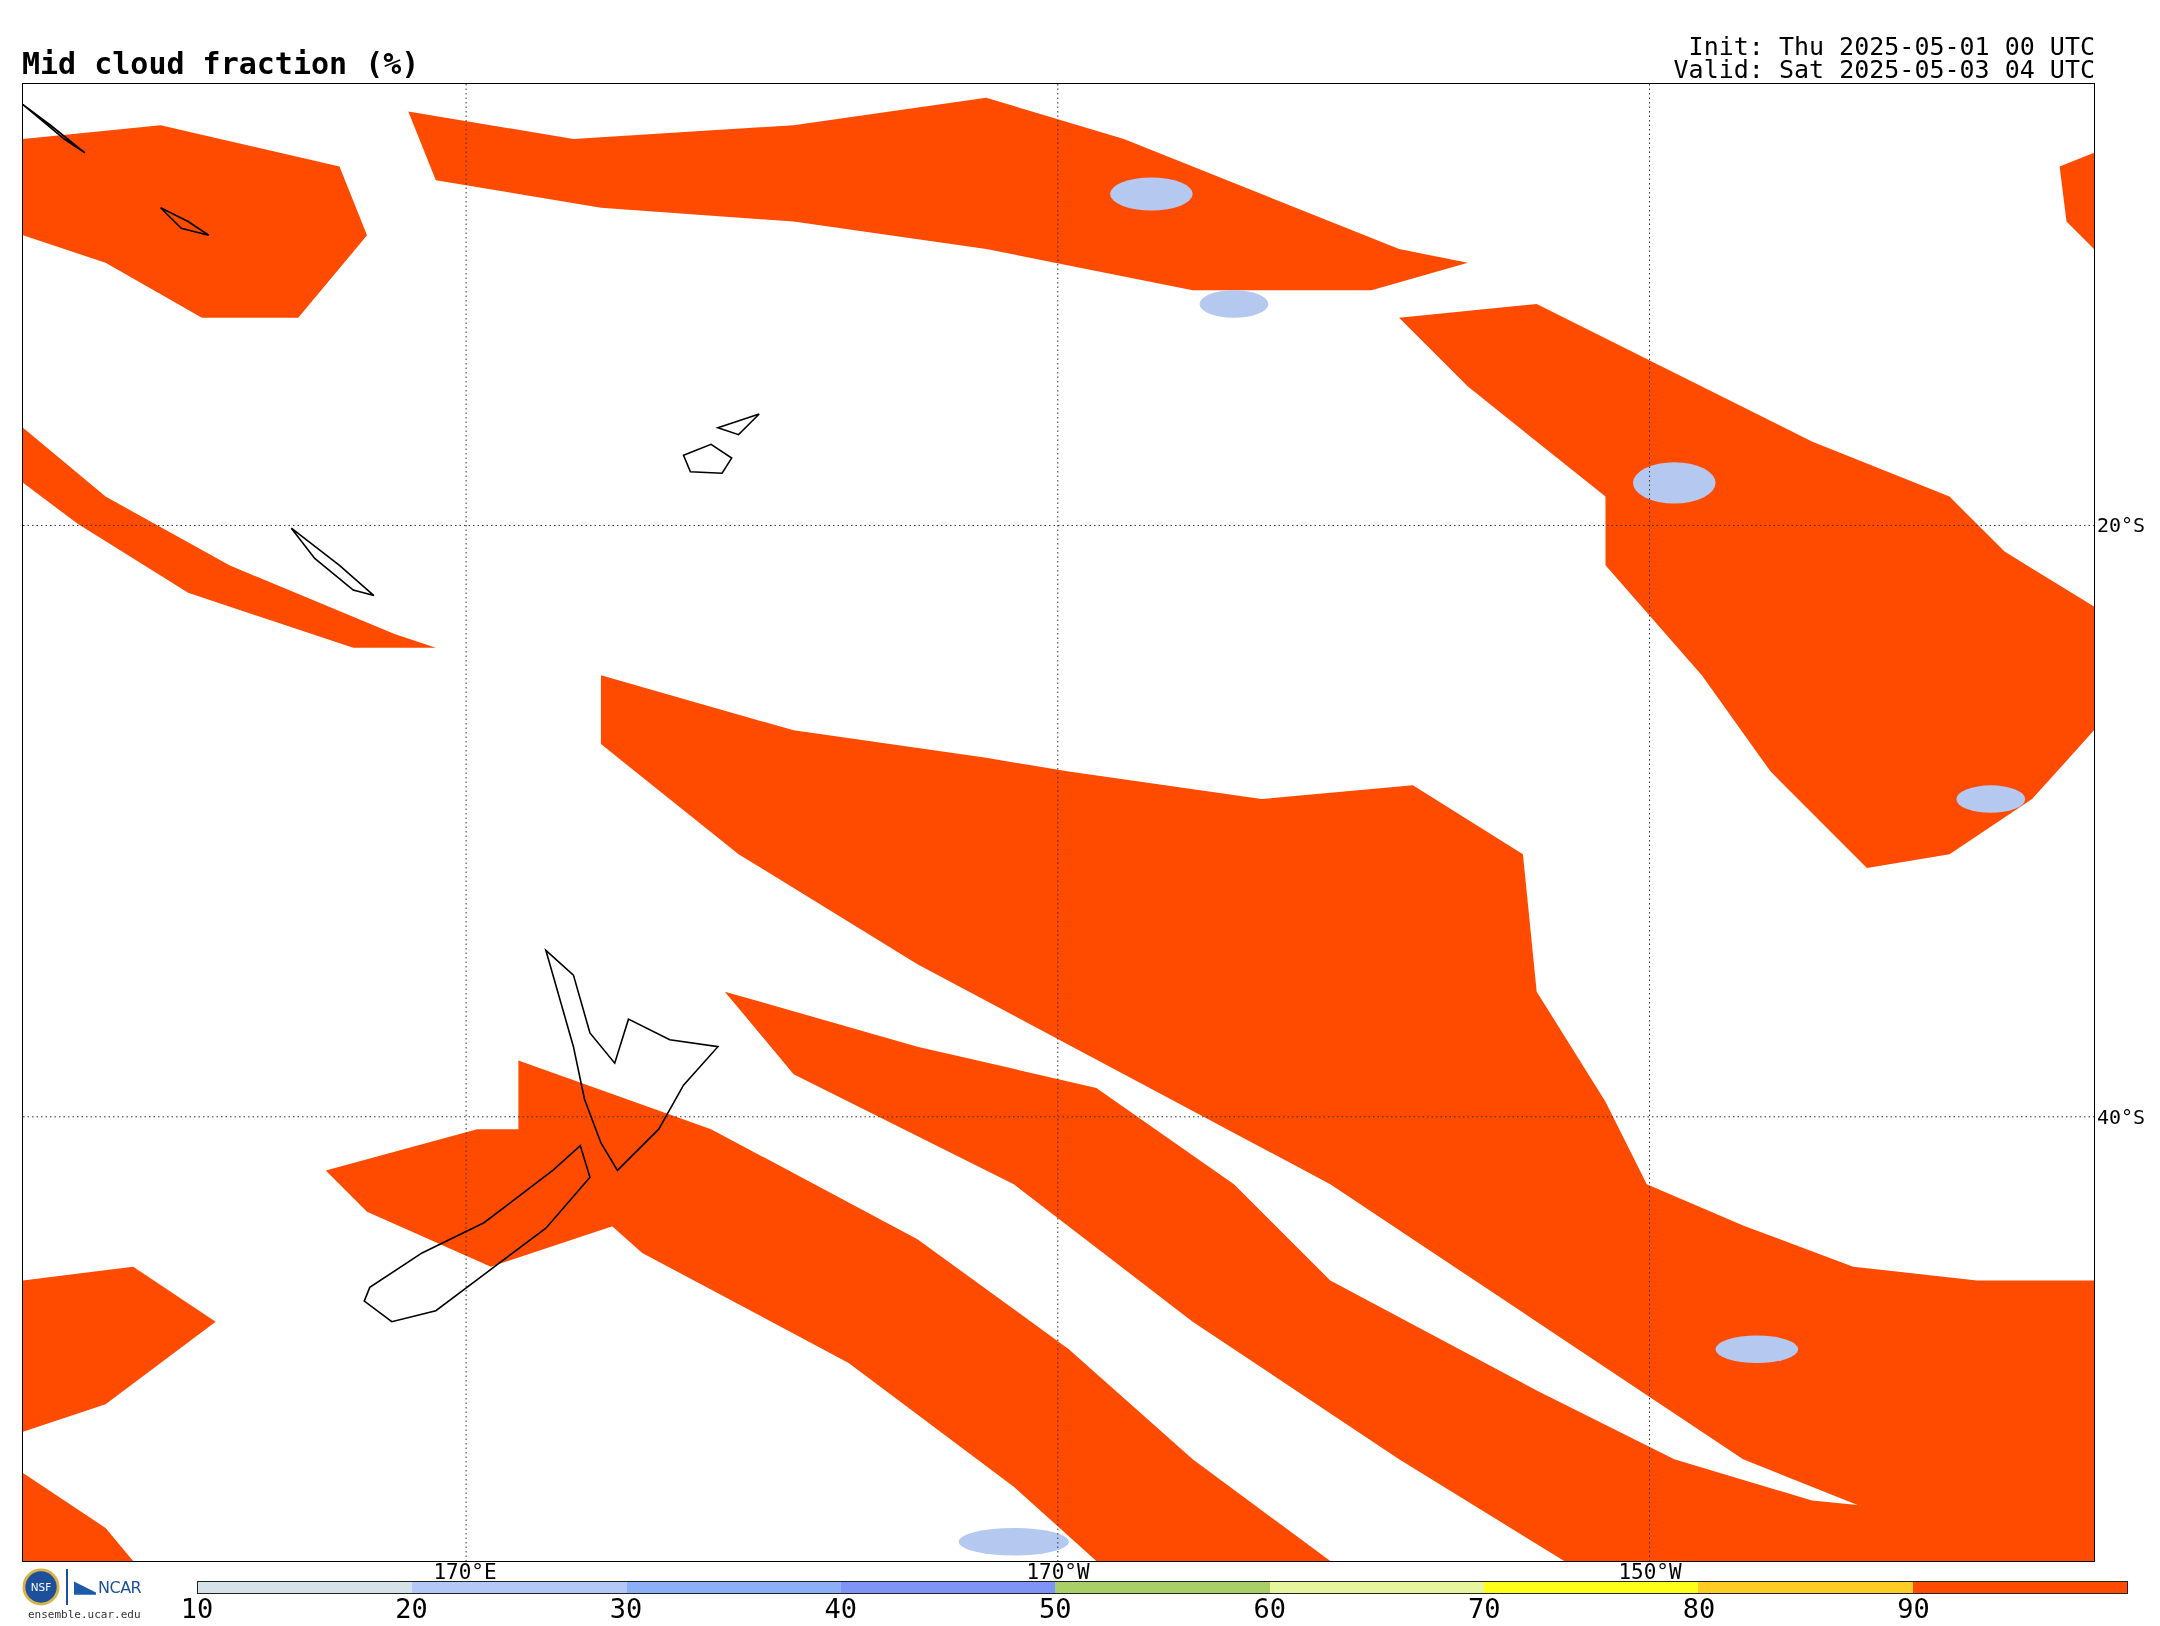  I want to click on tick-label: 90, so click(1913, 1609).